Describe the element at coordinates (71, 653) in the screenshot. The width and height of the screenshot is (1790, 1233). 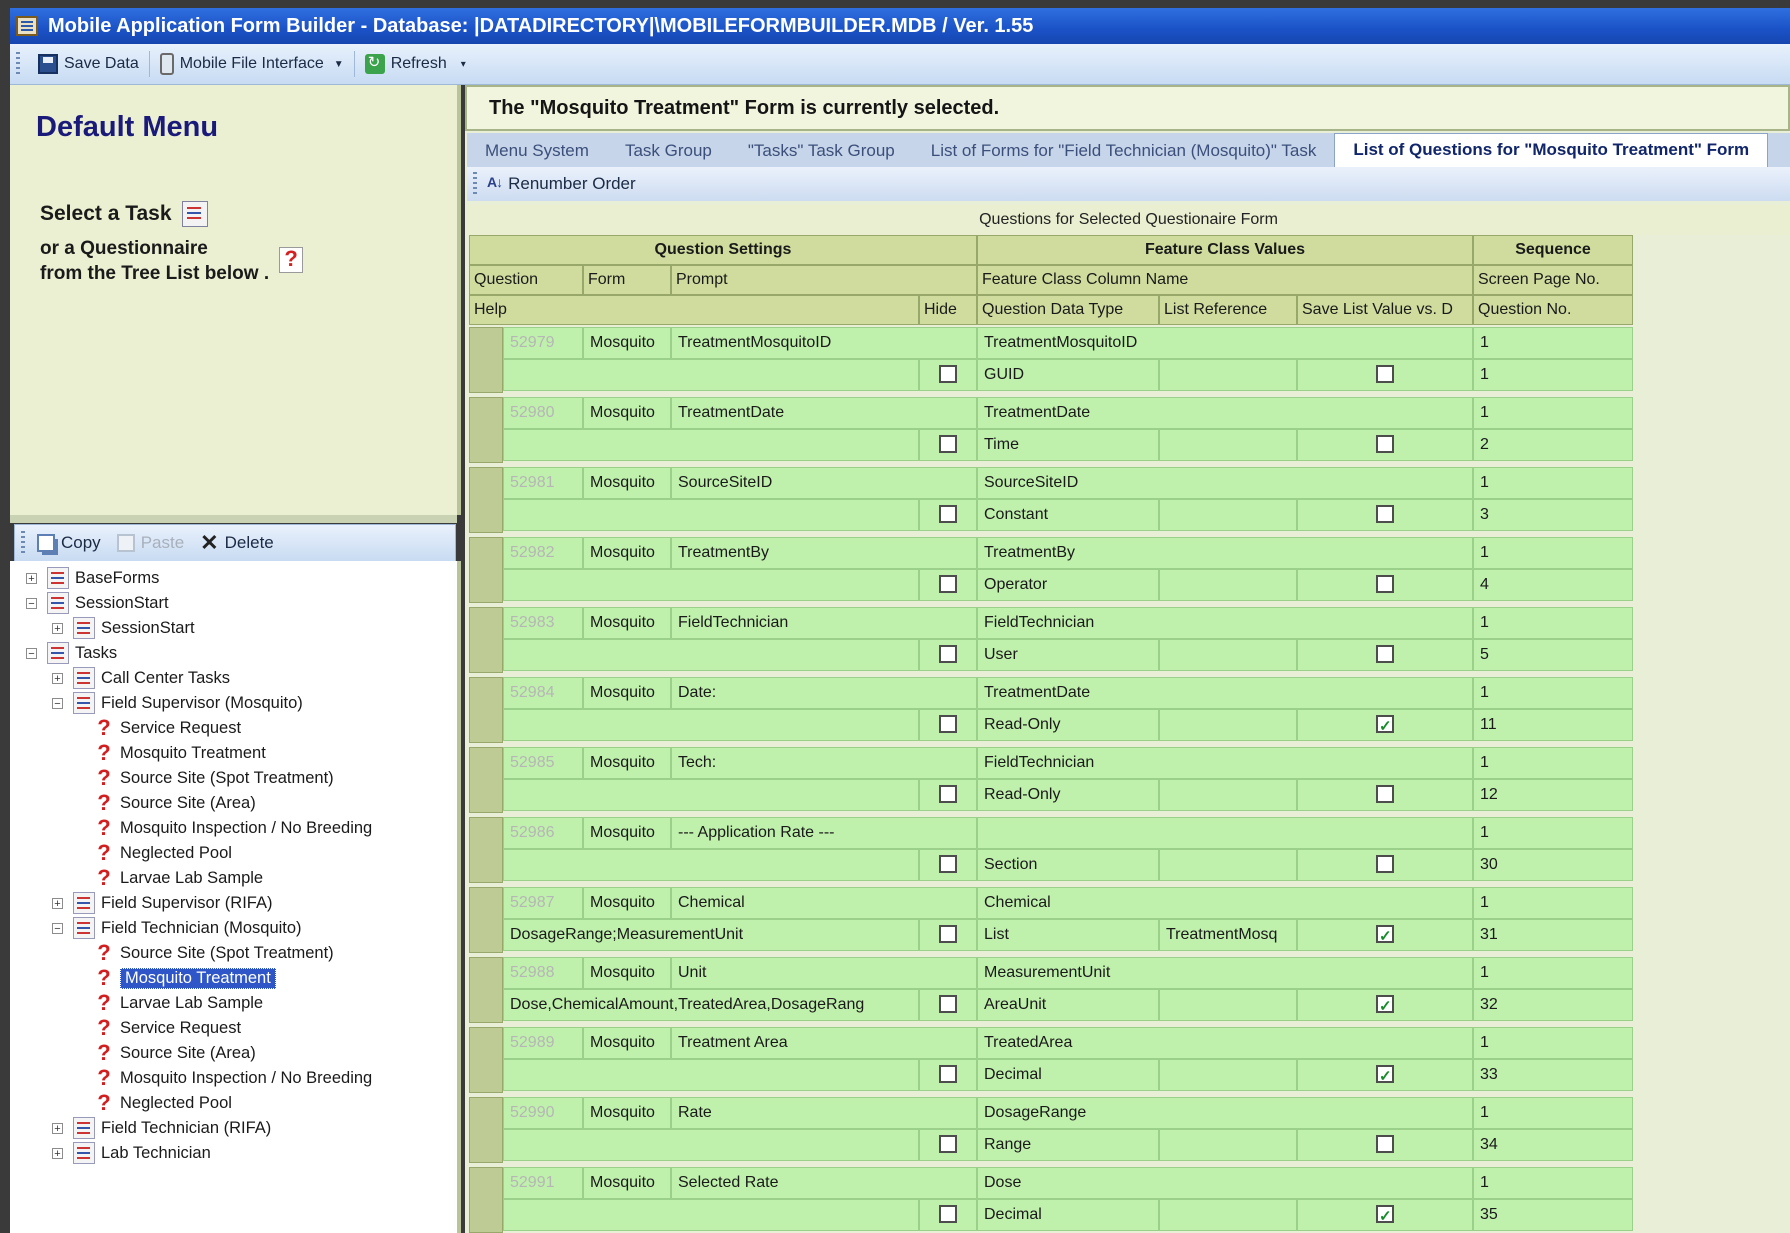
I see `tree-node: − Tasks` at that location.